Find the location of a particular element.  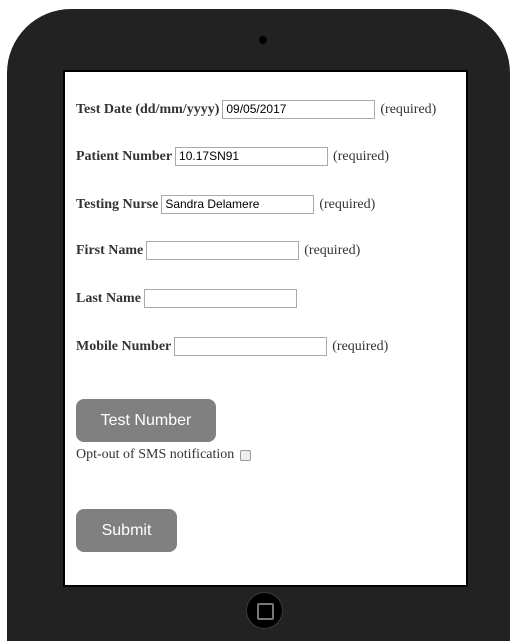

last-name-field is located at coordinates (220, 298).